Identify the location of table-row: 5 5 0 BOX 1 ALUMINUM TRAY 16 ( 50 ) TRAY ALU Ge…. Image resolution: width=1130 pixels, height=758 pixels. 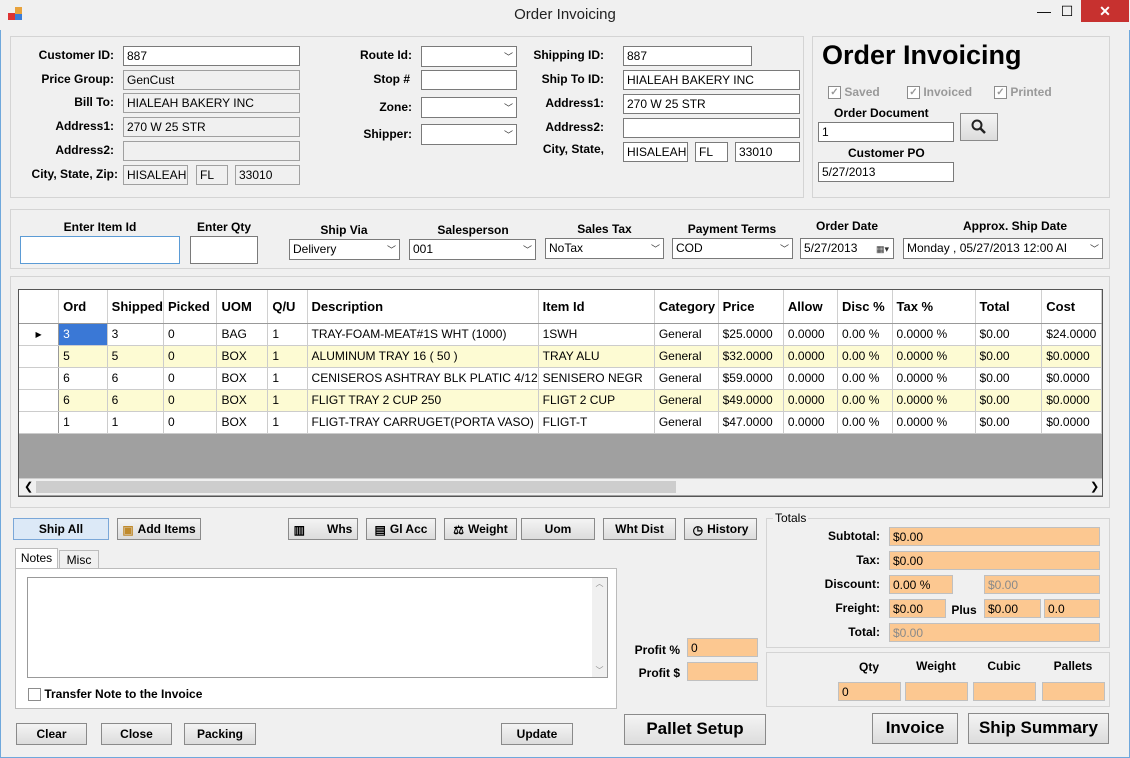
(560, 356).